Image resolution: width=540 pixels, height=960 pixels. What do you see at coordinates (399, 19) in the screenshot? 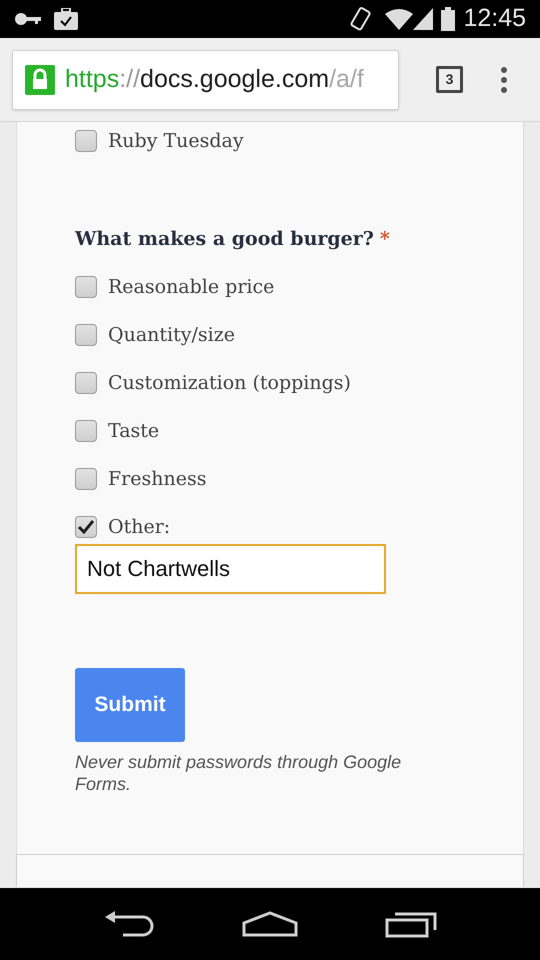
I see `wifi-icon` at bounding box center [399, 19].